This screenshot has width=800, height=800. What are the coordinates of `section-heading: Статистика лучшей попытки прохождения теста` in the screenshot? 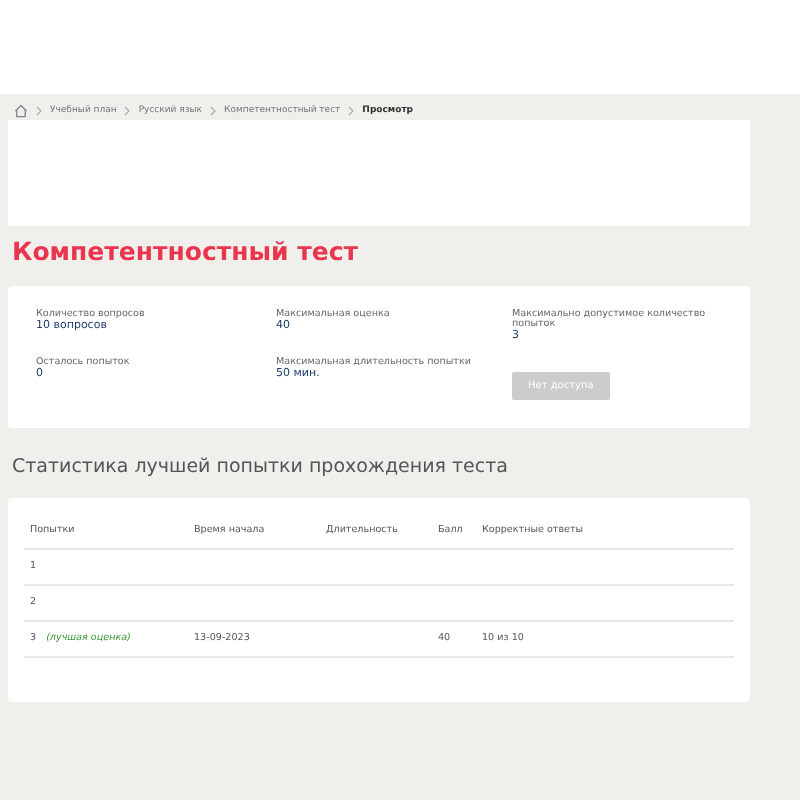 It's located at (261, 467).